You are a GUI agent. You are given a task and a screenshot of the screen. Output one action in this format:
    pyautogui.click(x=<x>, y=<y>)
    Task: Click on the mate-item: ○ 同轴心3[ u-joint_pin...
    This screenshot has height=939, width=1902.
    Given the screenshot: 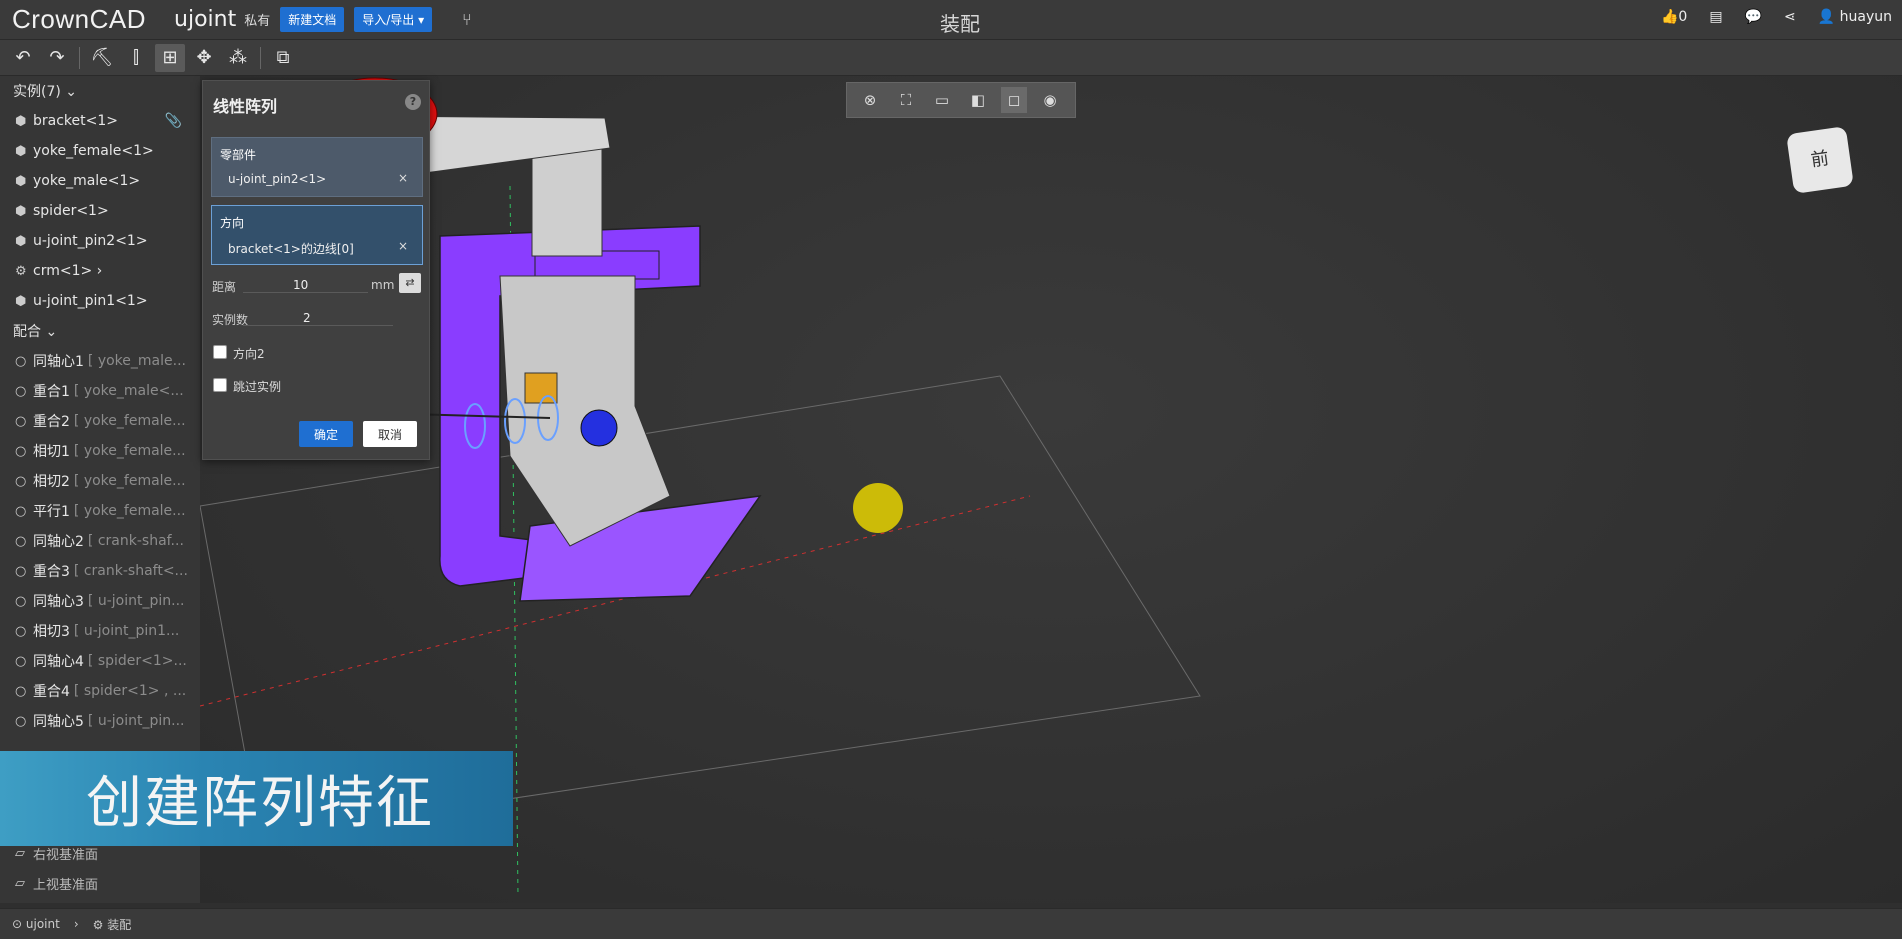 What is the action you would take?
    pyautogui.click(x=100, y=601)
    